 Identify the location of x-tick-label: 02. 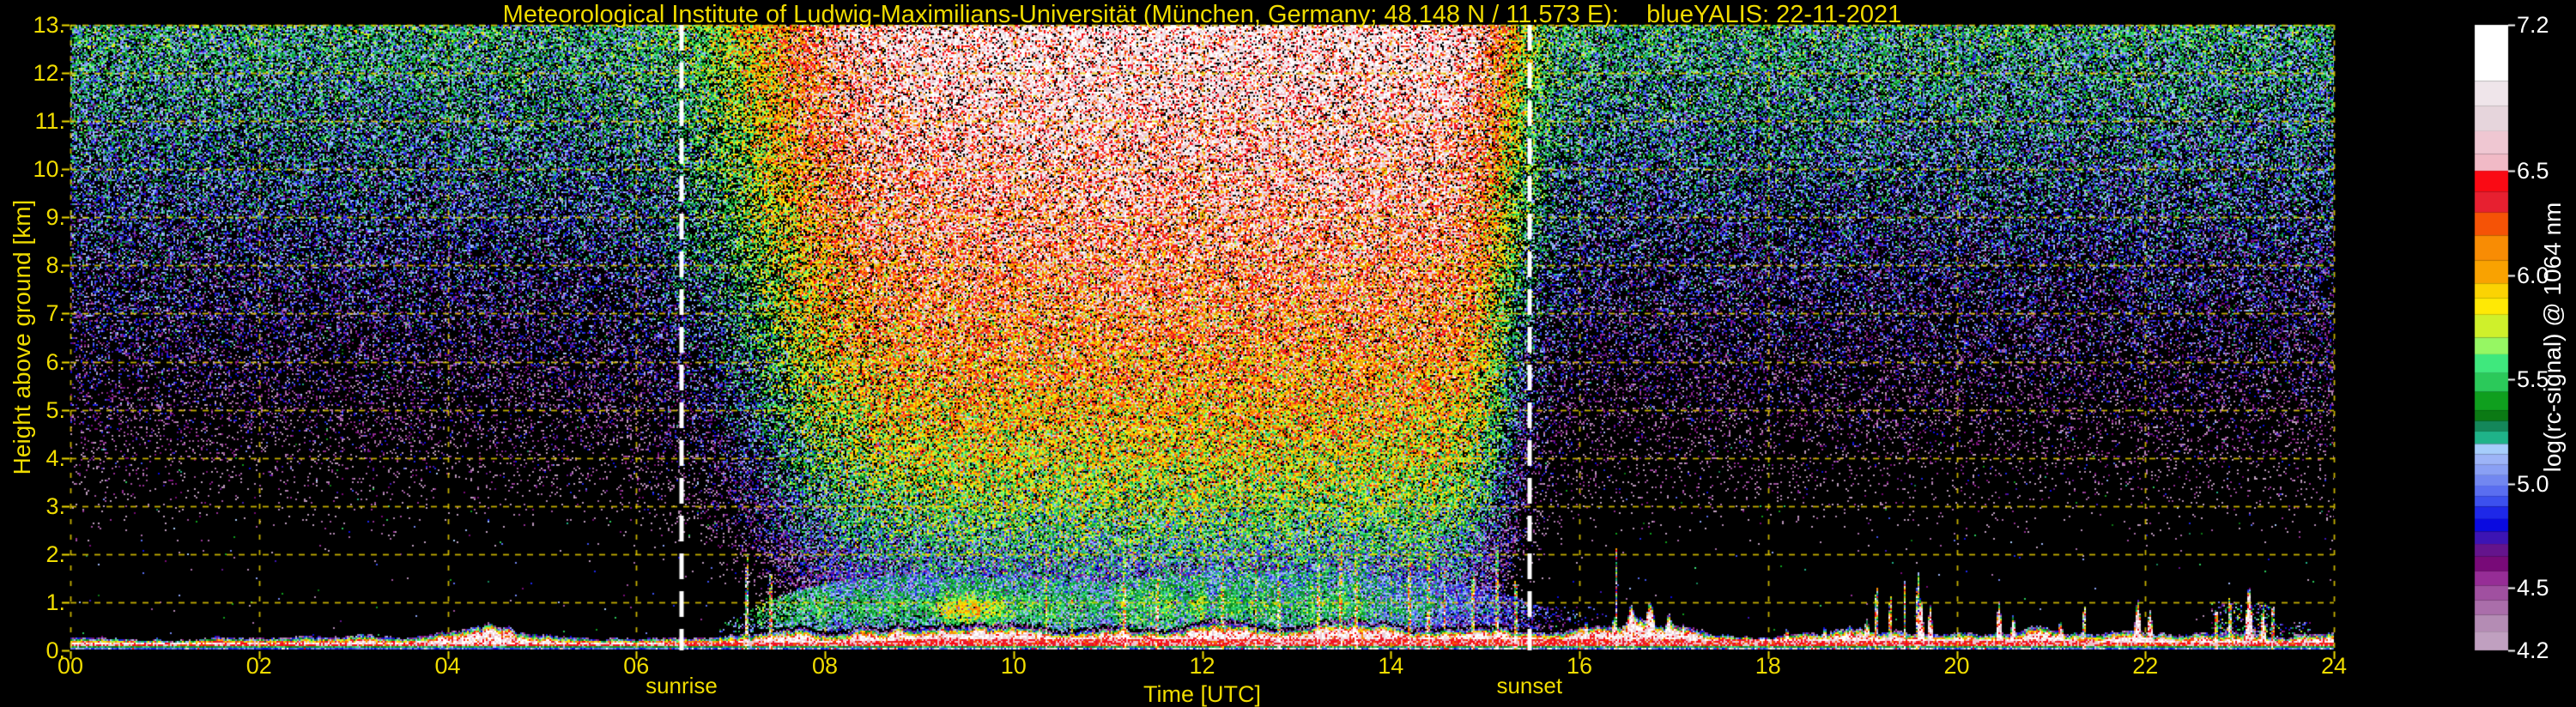
(258, 666).